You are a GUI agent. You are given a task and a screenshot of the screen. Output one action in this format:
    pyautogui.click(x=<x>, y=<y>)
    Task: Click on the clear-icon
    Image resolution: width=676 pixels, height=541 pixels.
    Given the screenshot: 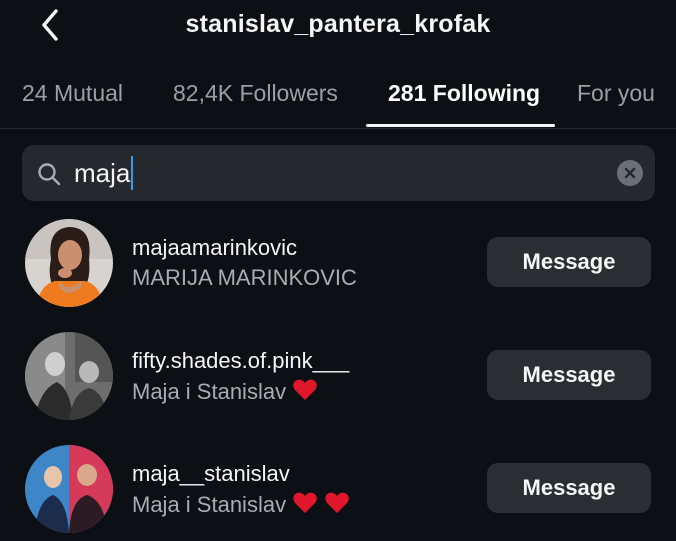 What is the action you would take?
    pyautogui.click(x=630, y=173)
    